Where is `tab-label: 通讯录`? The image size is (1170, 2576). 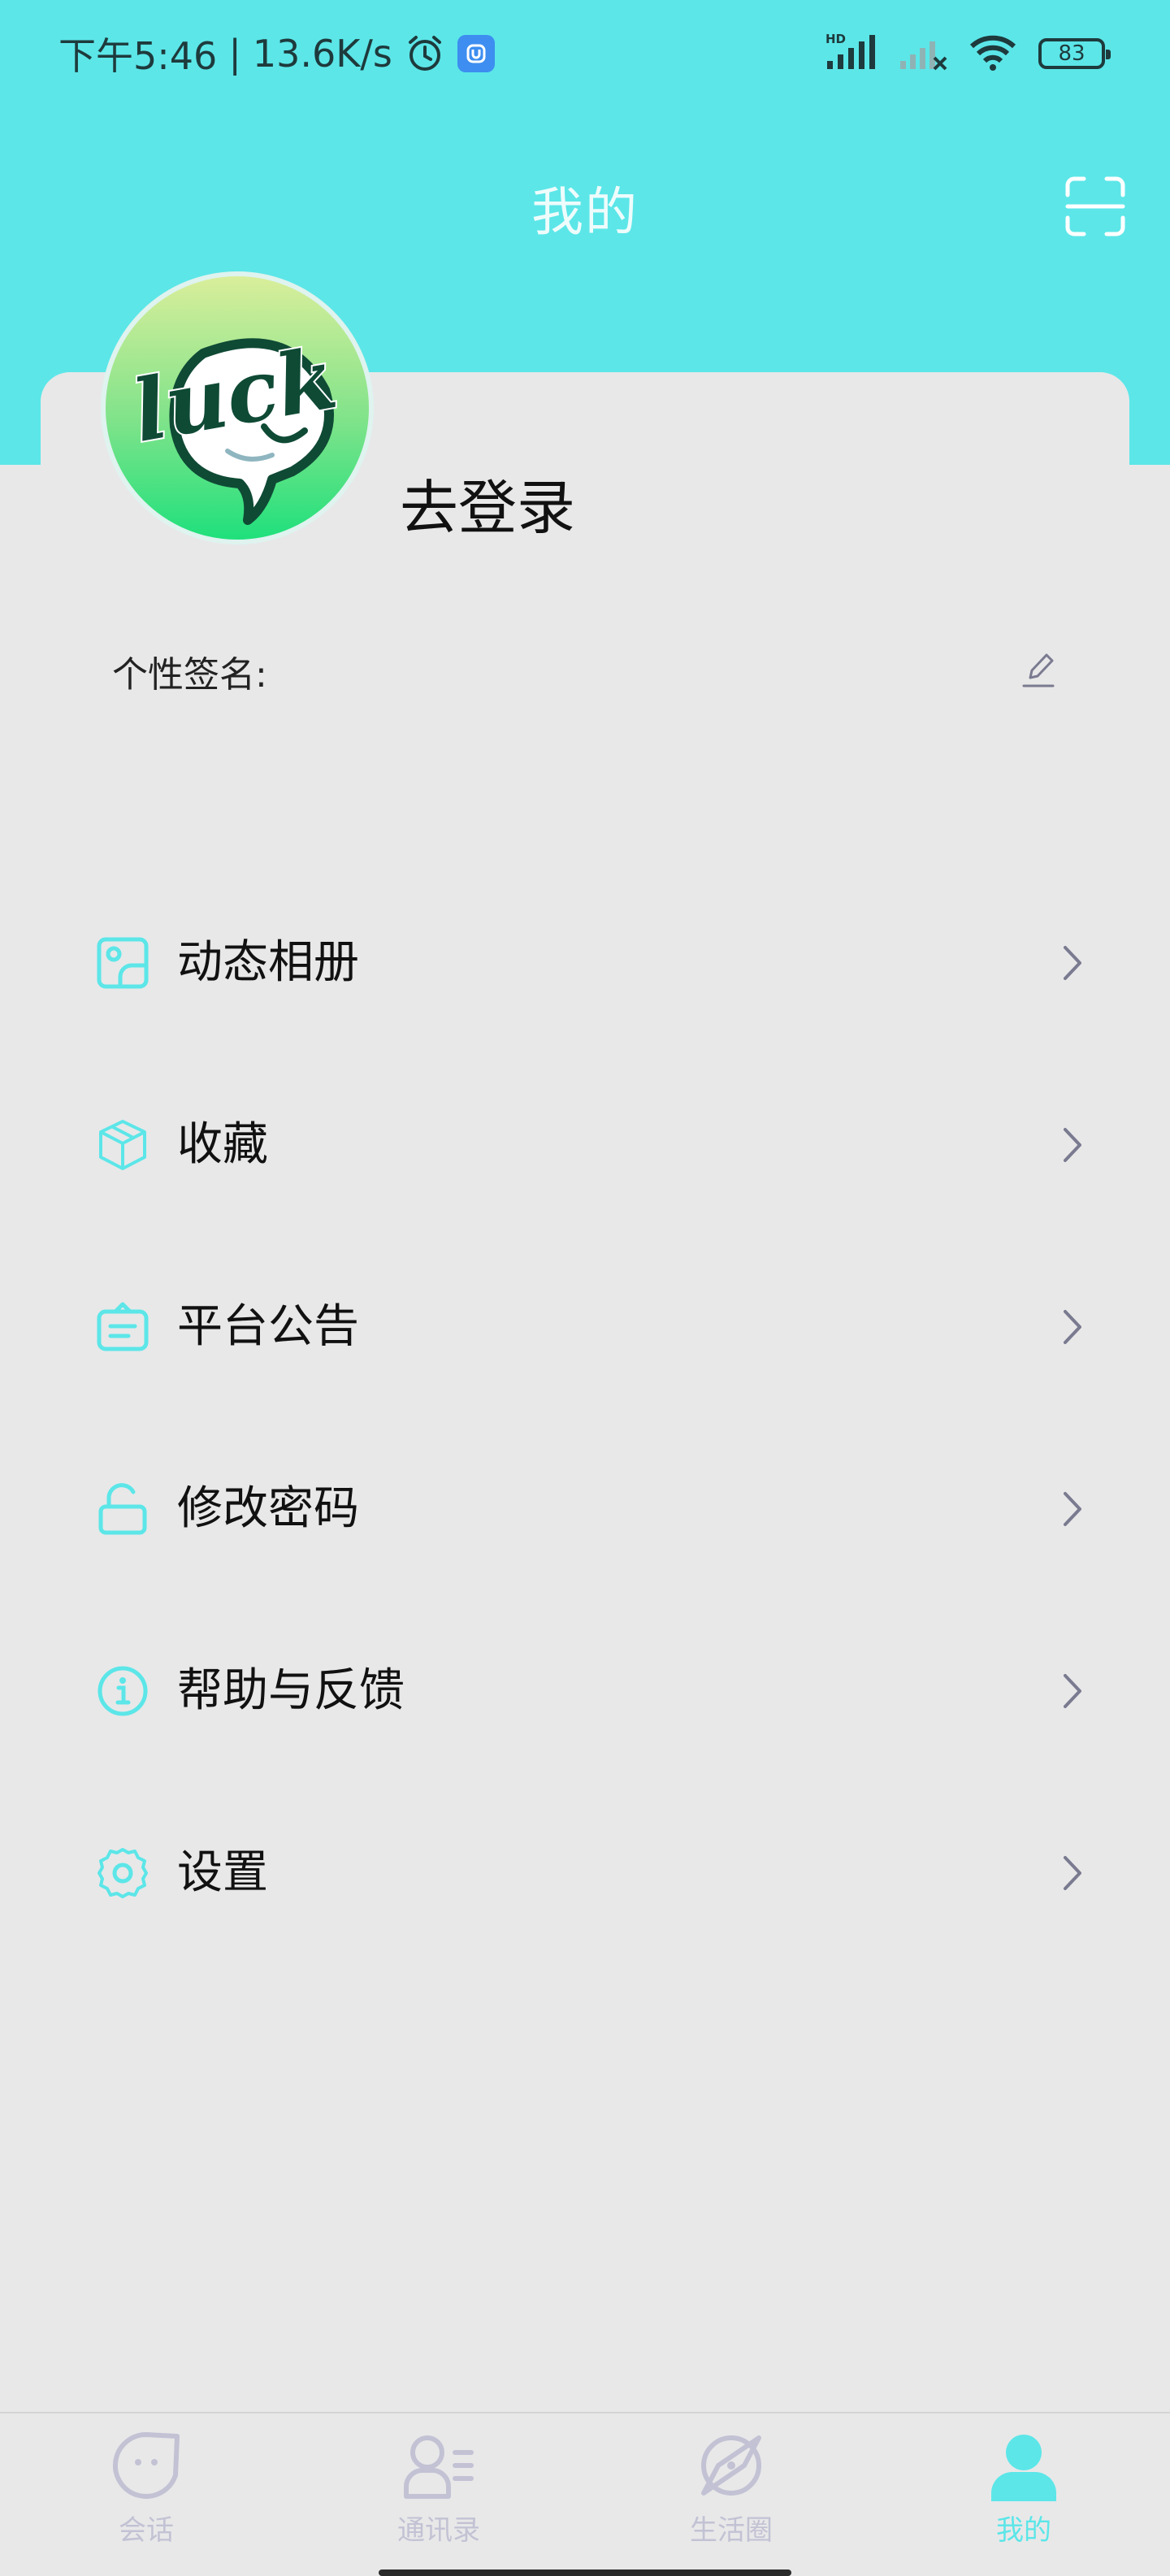 tab-label: 通讯录 is located at coordinates (439, 2531).